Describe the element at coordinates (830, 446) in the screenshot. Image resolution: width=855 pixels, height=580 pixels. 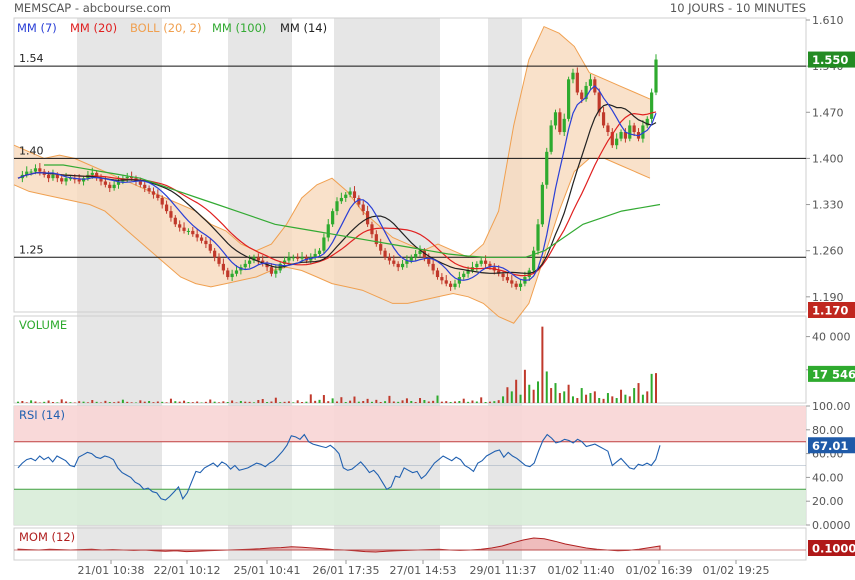
I see `rsi-last-value: 67.01` at that location.